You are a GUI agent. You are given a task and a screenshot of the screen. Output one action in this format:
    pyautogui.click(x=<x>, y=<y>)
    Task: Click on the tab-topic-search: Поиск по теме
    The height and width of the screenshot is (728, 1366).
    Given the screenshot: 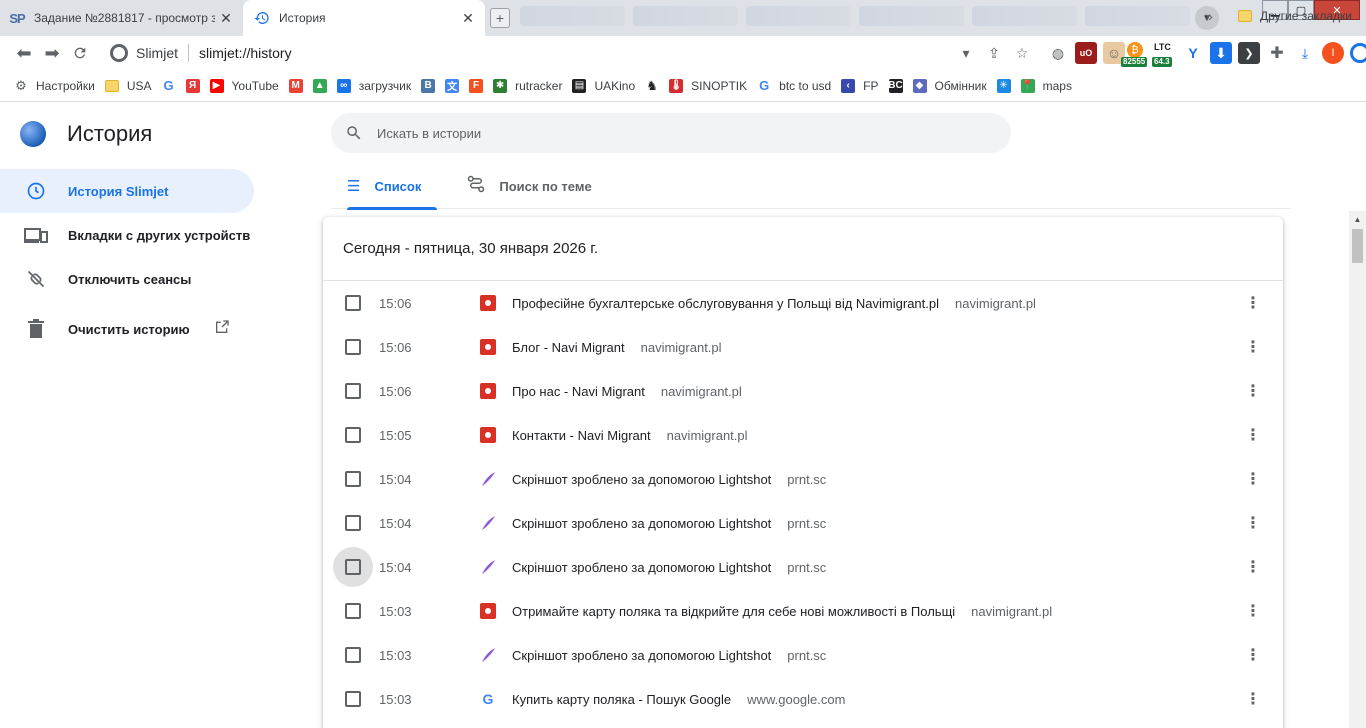 What is the action you would take?
    pyautogui.click(x=529, y=186)
    